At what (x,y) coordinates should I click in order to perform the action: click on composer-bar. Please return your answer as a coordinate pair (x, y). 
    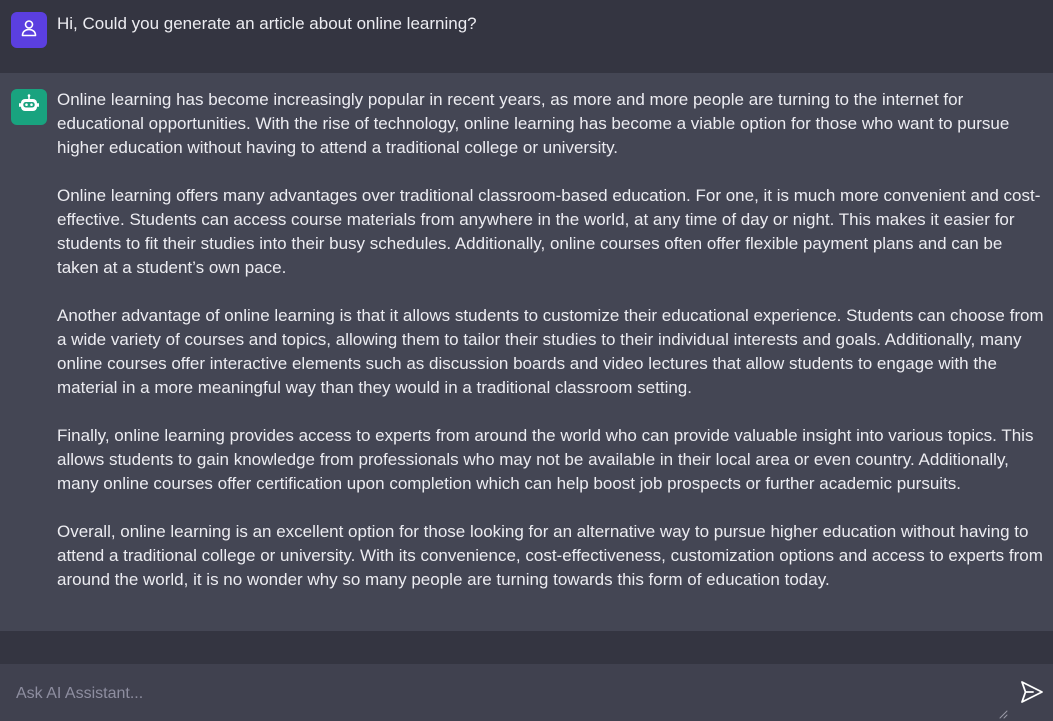
    Looking at the image, I should click on (526, 692).